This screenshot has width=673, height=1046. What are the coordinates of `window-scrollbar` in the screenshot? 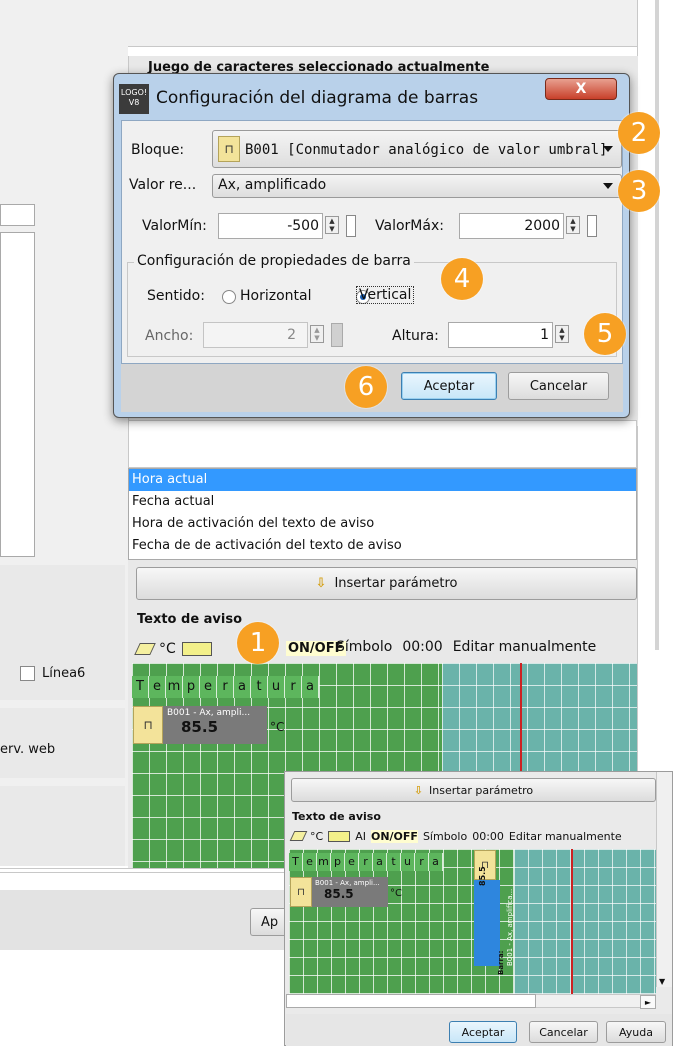 It's located at (657, 325).